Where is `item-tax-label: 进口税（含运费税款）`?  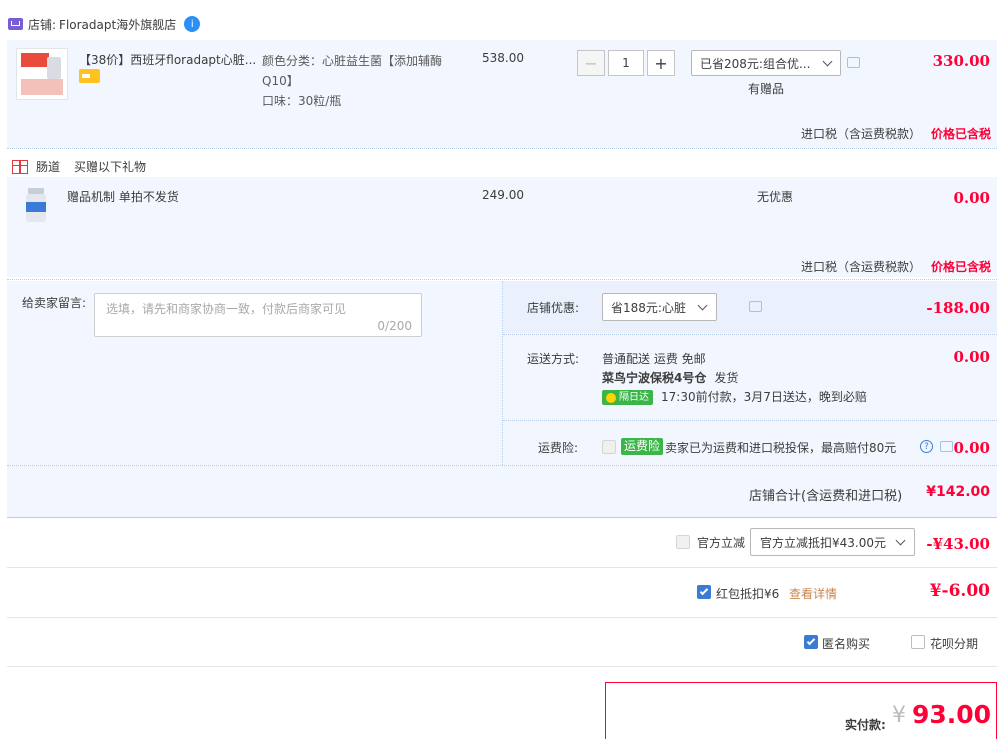 item-tax-label: 进口税（含运费税款） is located at coordinates (861, 134).